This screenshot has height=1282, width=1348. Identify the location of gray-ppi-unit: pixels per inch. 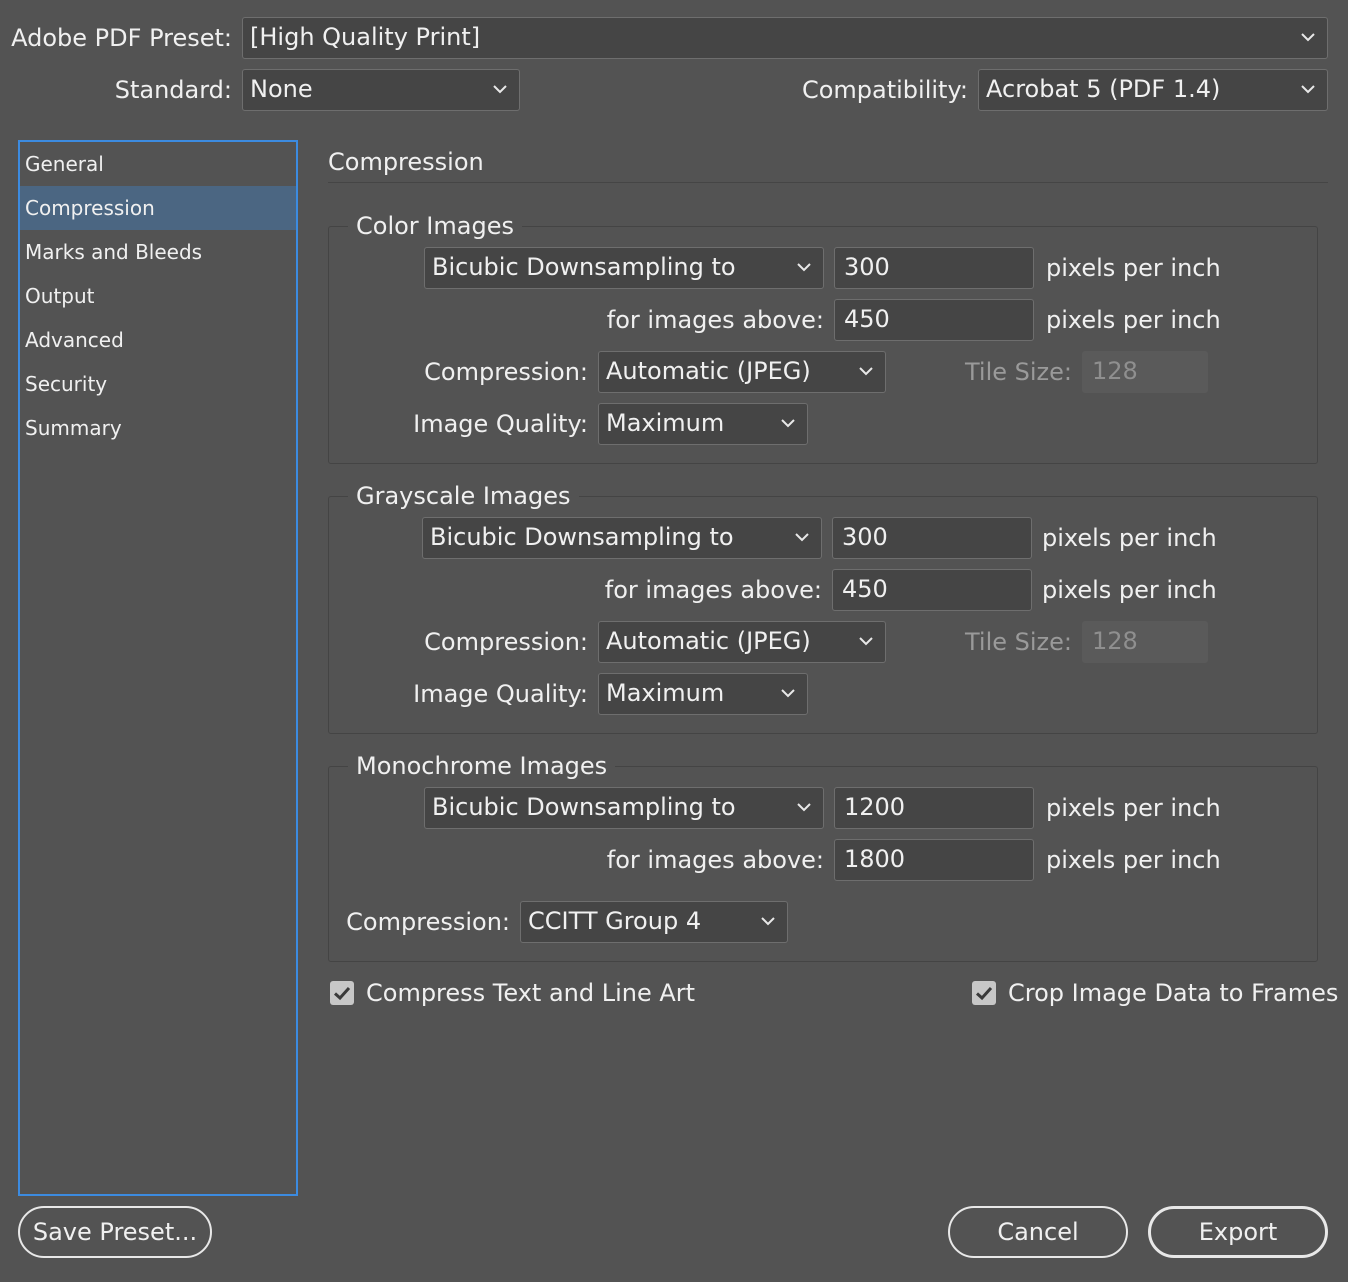
(1129, 538).